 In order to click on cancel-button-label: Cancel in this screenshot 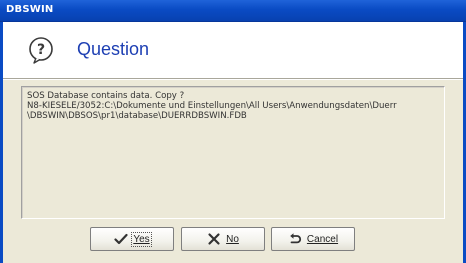, I will do `click(322, 239)`.